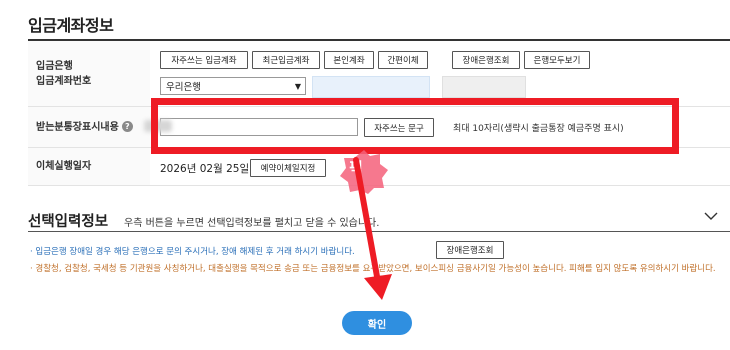 The width and height of the screenshot is (730, 350). What do you see at coordinates (205, 169) in the screenshot?
I see `transfer-date: 2026년 02월 25일` at bounding box center [205, 169].